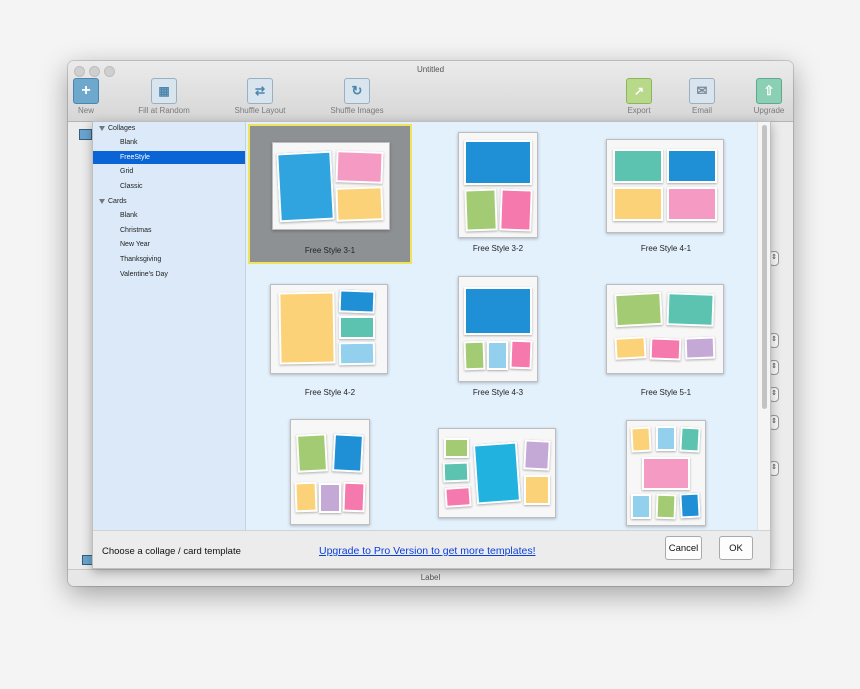  I want to click on export-icon: ↗, so click(639, 91).